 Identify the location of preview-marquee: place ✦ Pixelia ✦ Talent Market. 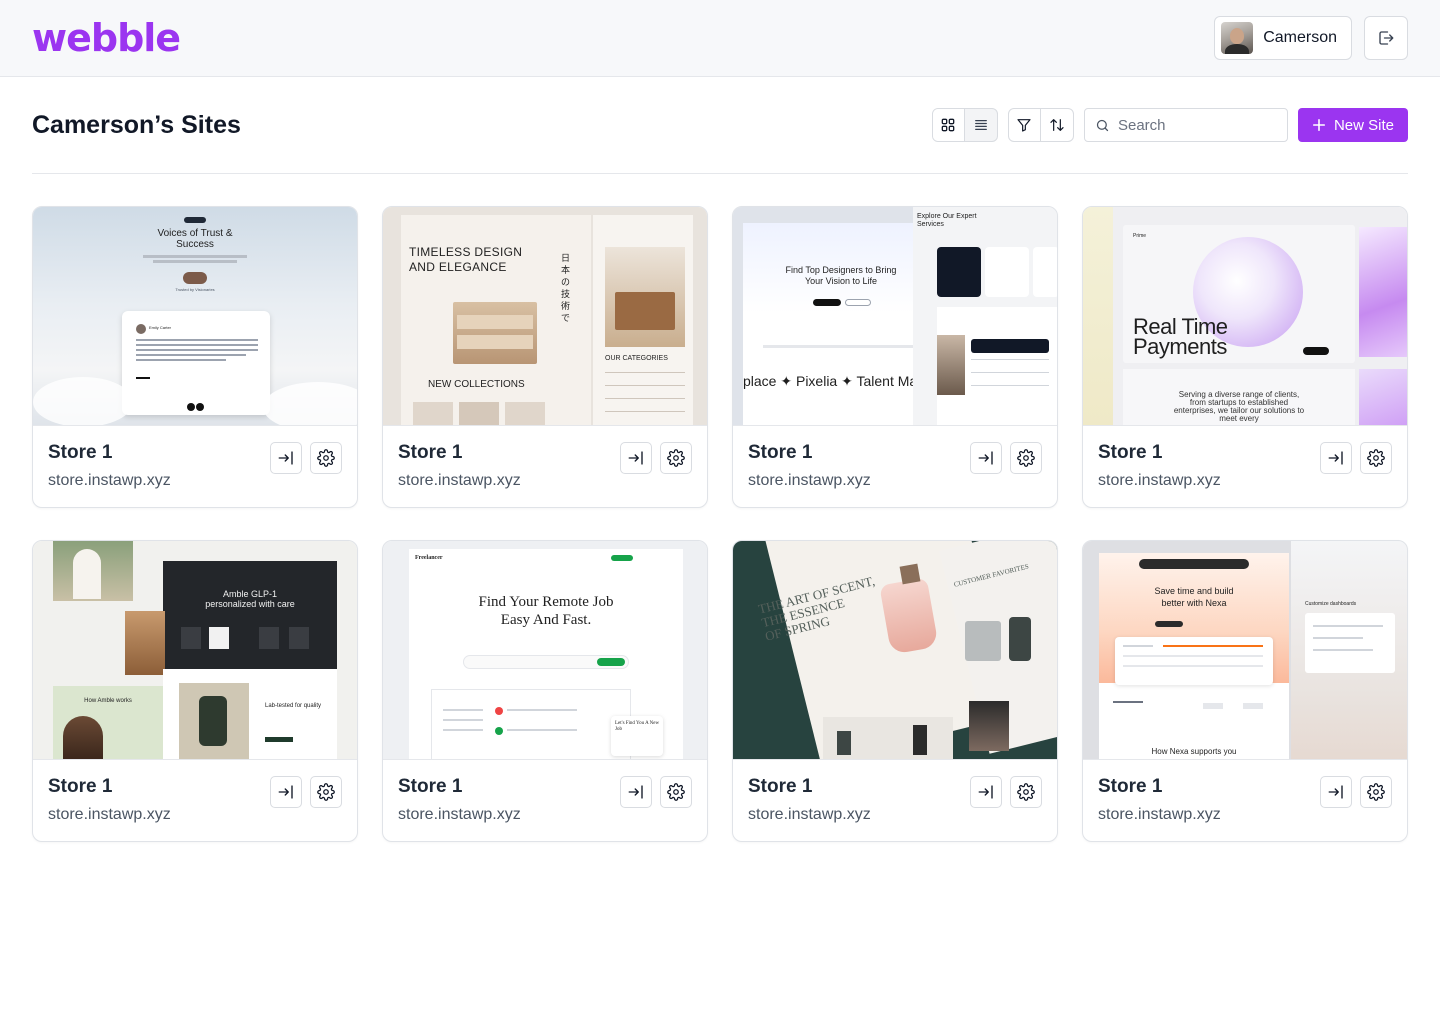
(842, 381).